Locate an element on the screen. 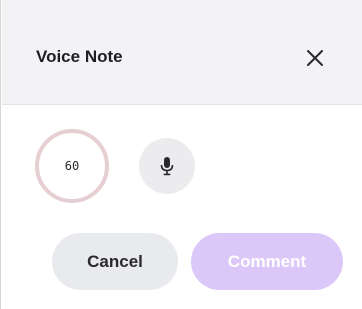 The height and width of the screenshot is (309, 362). microphone-icon is located at coordinates (167, 166).